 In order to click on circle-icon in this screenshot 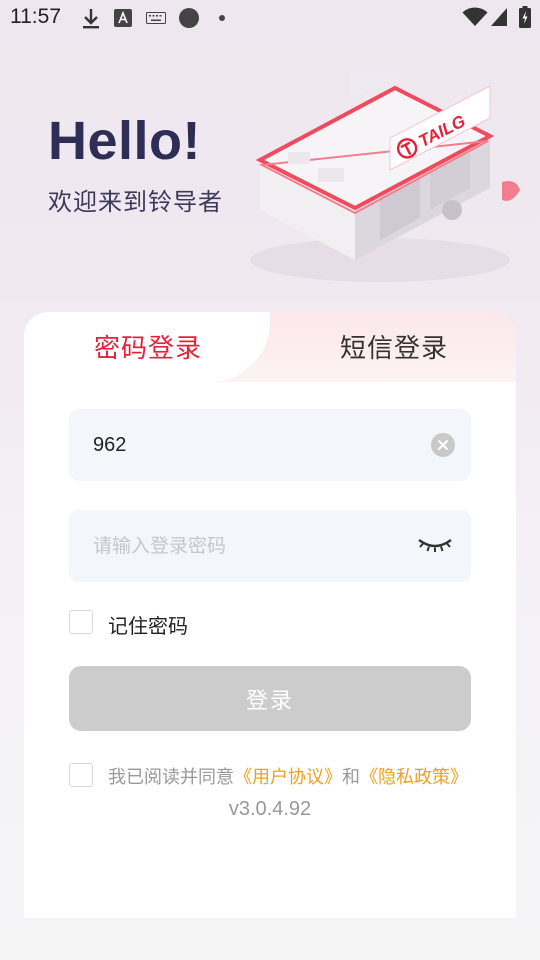, I will do `click(189, 18)`.